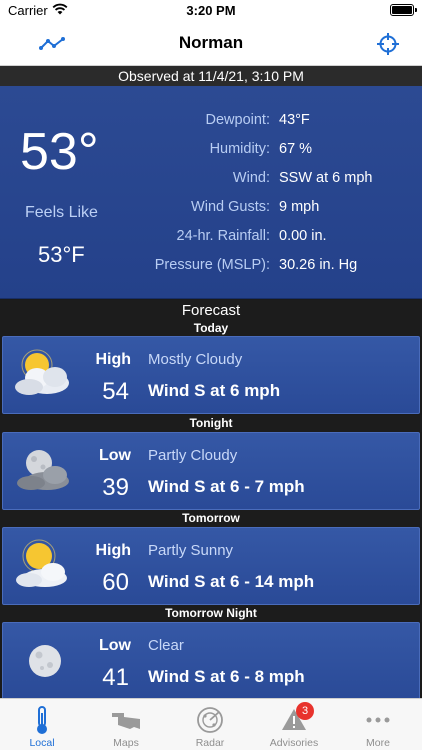  I want to click on tab-advisories: 3 Advisories, so click(294, 724).